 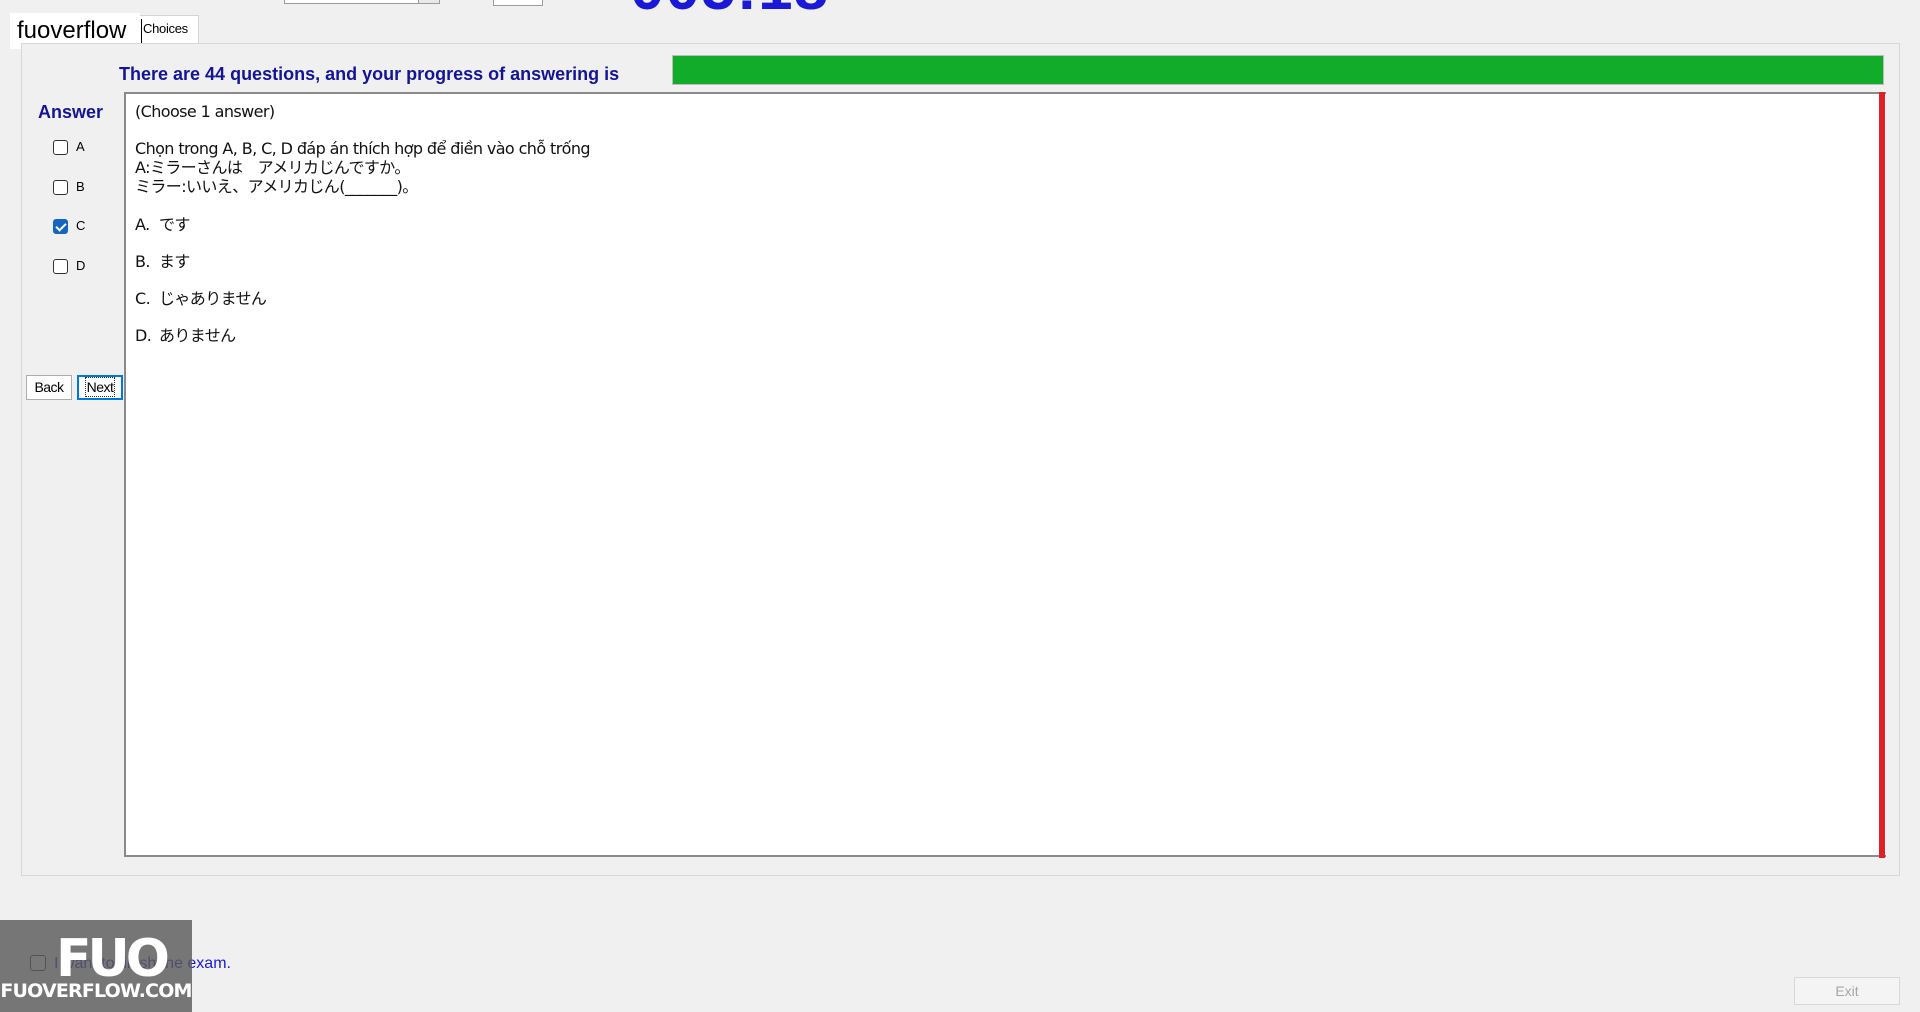 What do you see at coordinates (1006, 298) in the screenshot?
I see `choice-item: C. じゃありません` at bounding box center [1006, 298].